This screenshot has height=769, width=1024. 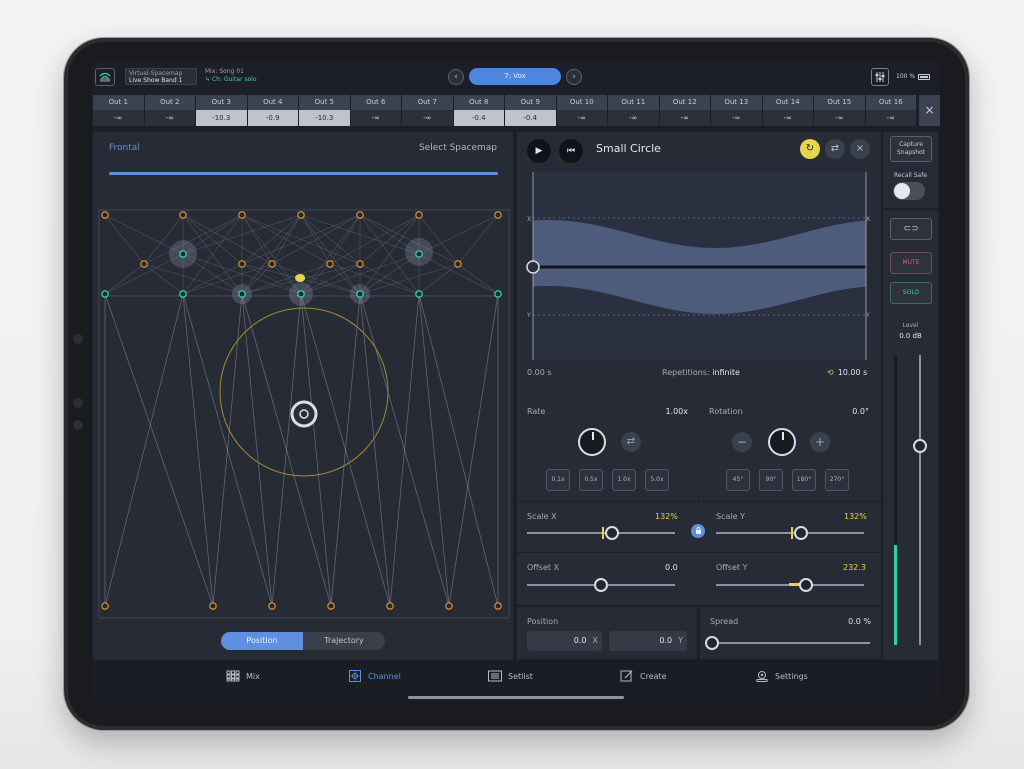 I want to click on offset-x-thumb, so click(x=601, y=585).